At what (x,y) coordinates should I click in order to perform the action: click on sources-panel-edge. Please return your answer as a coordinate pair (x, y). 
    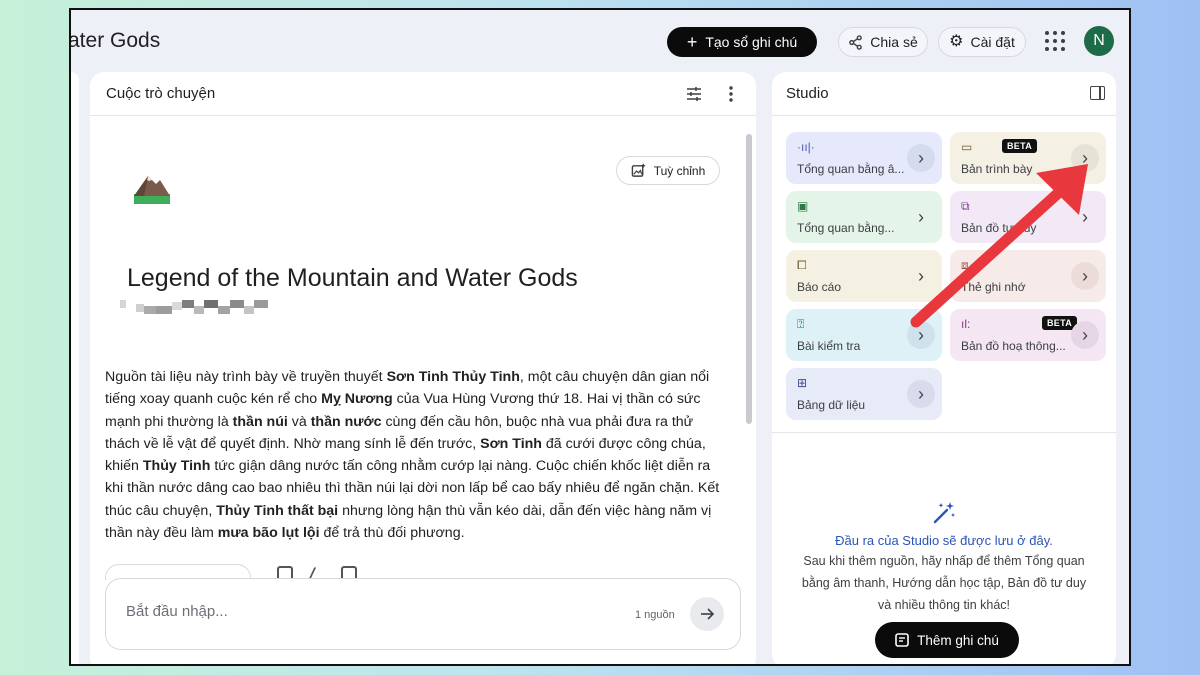
    Looking at the image, I should click on (75, 368).